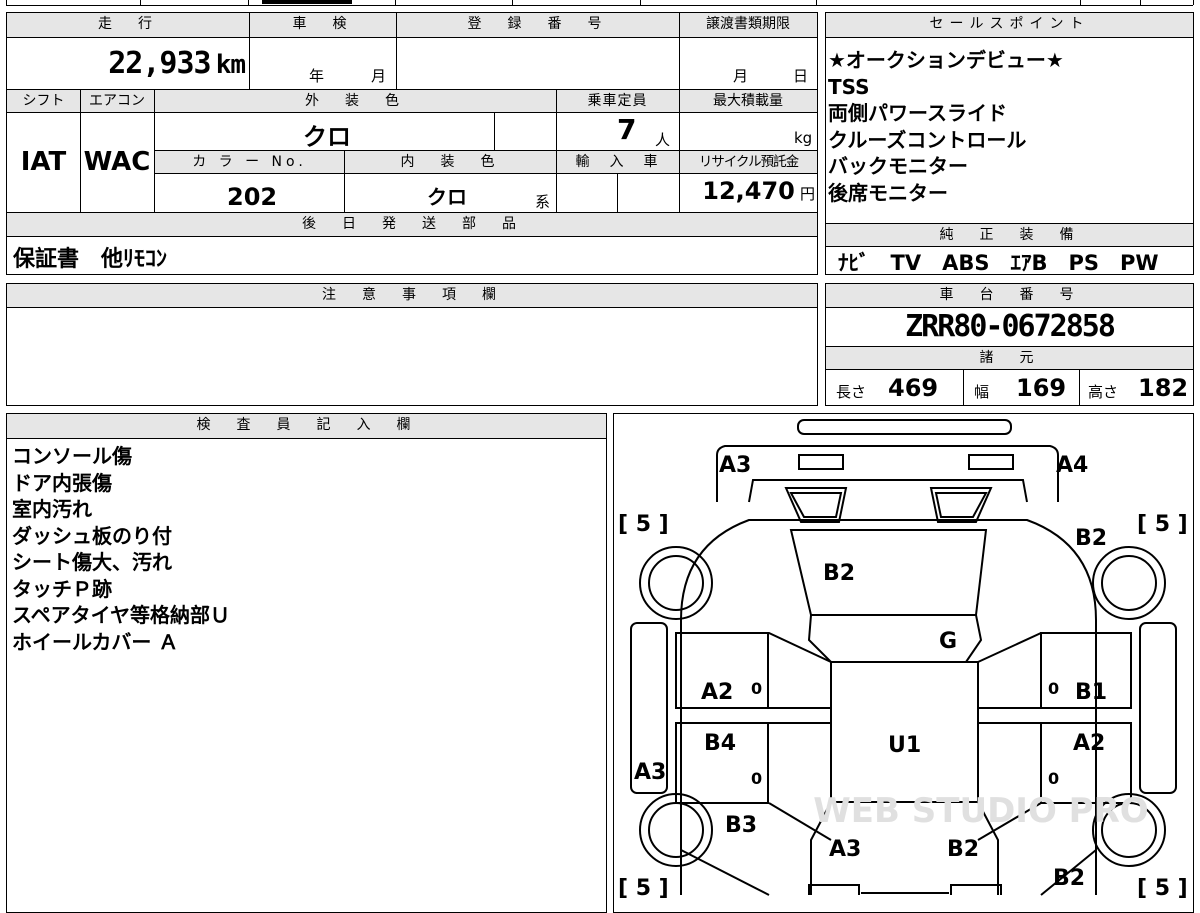  I want to click on tire-front-right-mark: [ 5 ], so click(1162, 524).